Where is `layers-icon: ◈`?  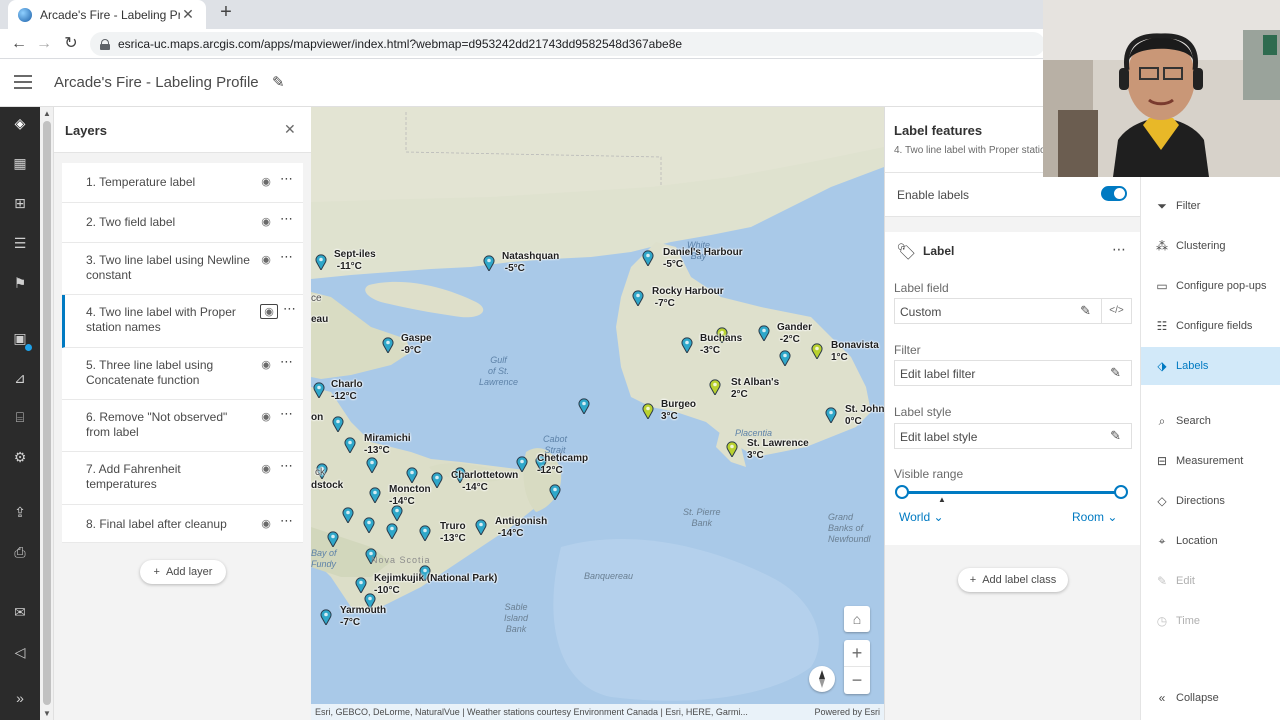
layers-icon: ◈ is located at coordinates (20, 123).